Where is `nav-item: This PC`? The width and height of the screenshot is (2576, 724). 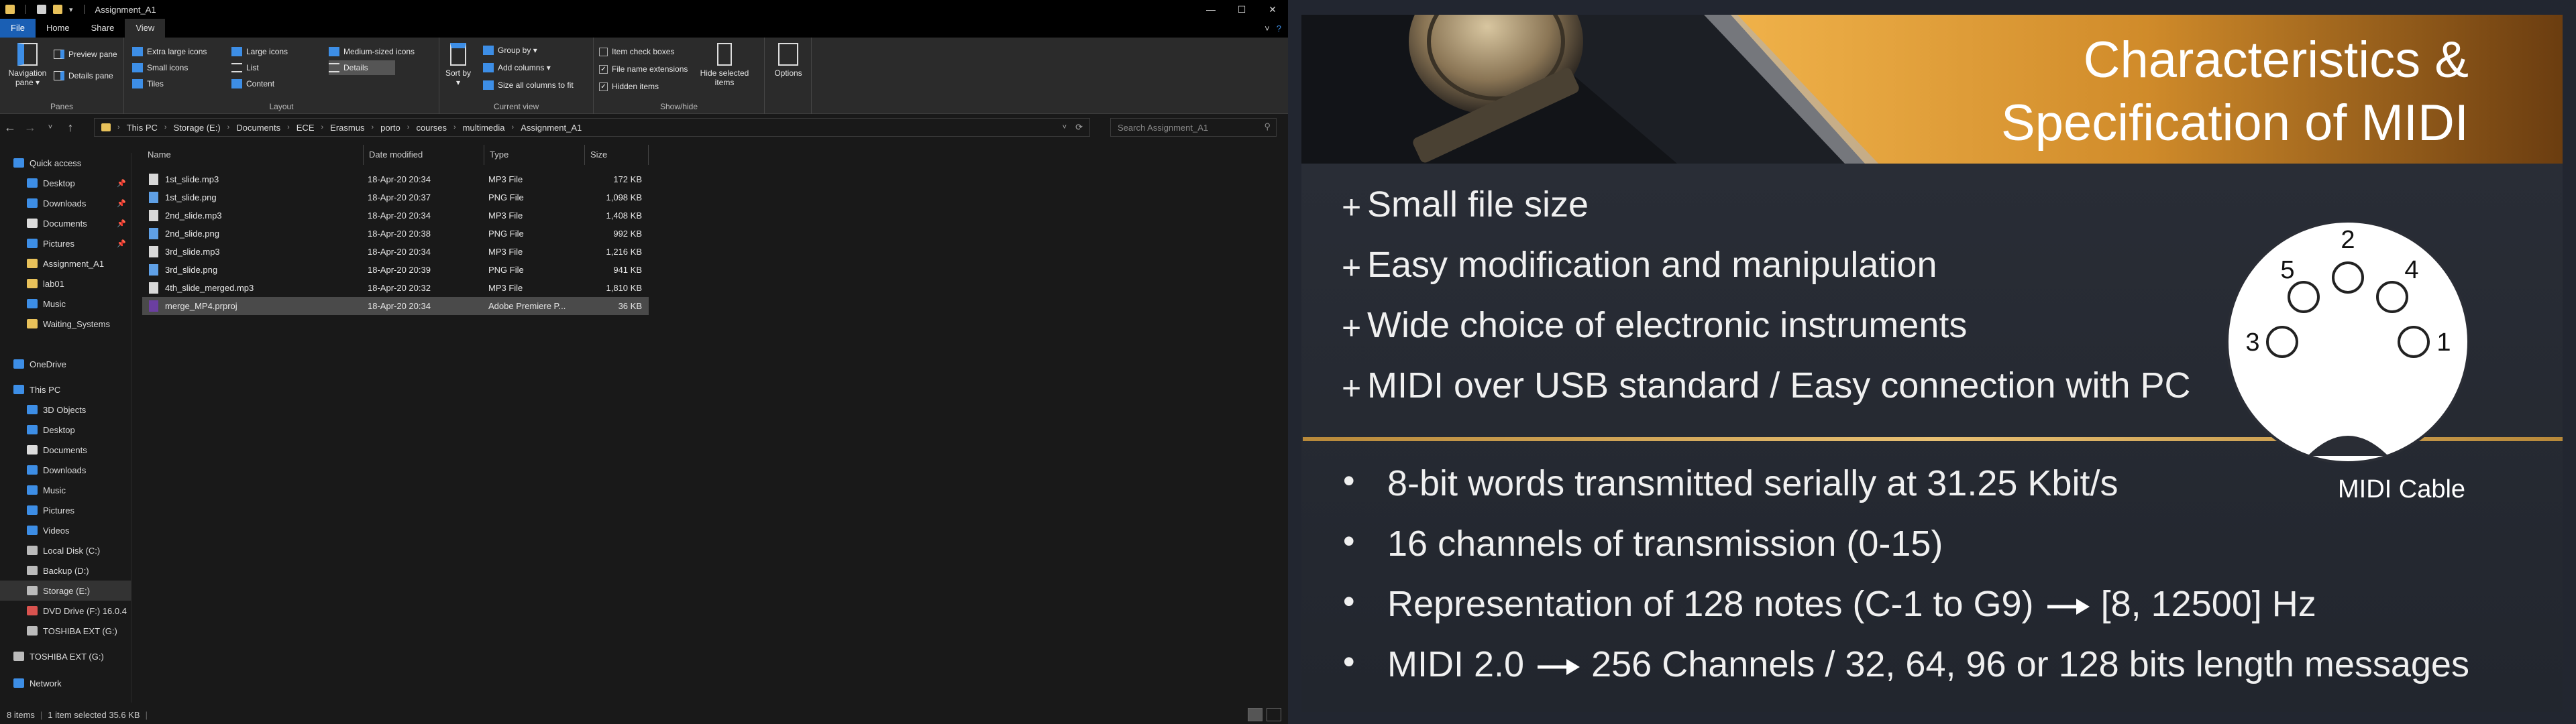 nav-item: This PC is located at coordinates (65, 389).